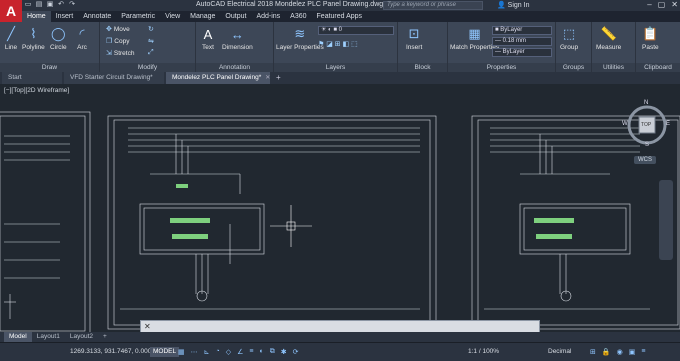 The image size is (680, 361). I want to click on text-icon: A, so click(208, 34).